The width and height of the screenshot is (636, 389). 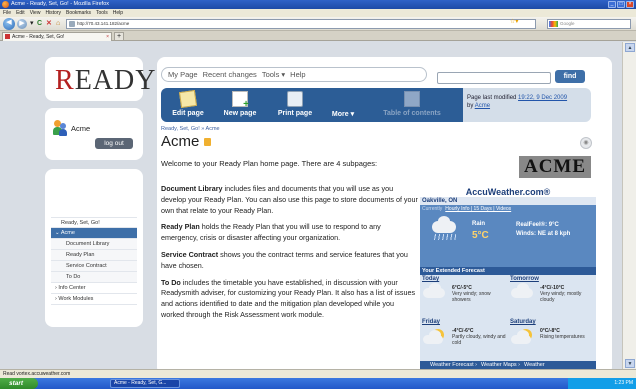 What do you see at coordinates (103, 23) in the screenshot?
I see `url-text: http://70.43.141.182/acme` at bounding box center [103, 23].